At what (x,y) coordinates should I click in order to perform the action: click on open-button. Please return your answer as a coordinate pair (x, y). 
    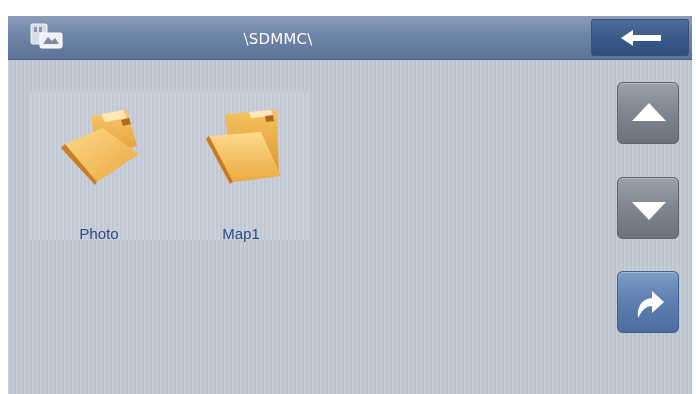
    Looking at the image, I should click on (648, 302).